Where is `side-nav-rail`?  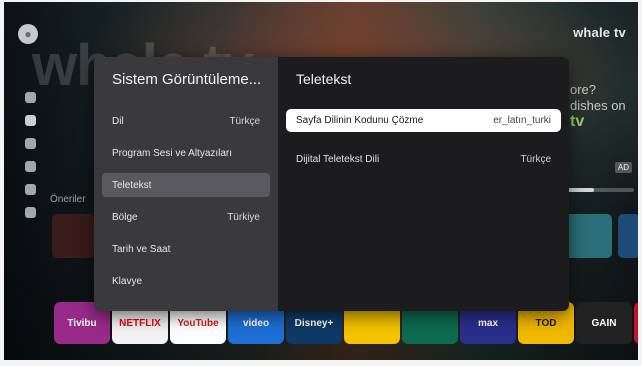 side-nav-rail is located at coordinates (30, 155).